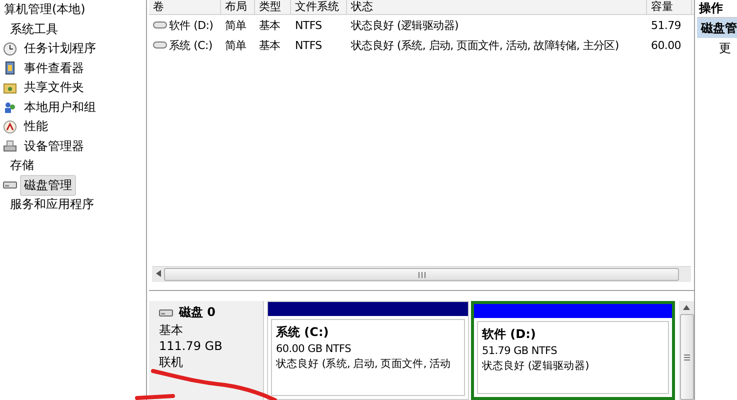  I want to click on partition-size: 60.00 GB NTFS, so click(314, 349).